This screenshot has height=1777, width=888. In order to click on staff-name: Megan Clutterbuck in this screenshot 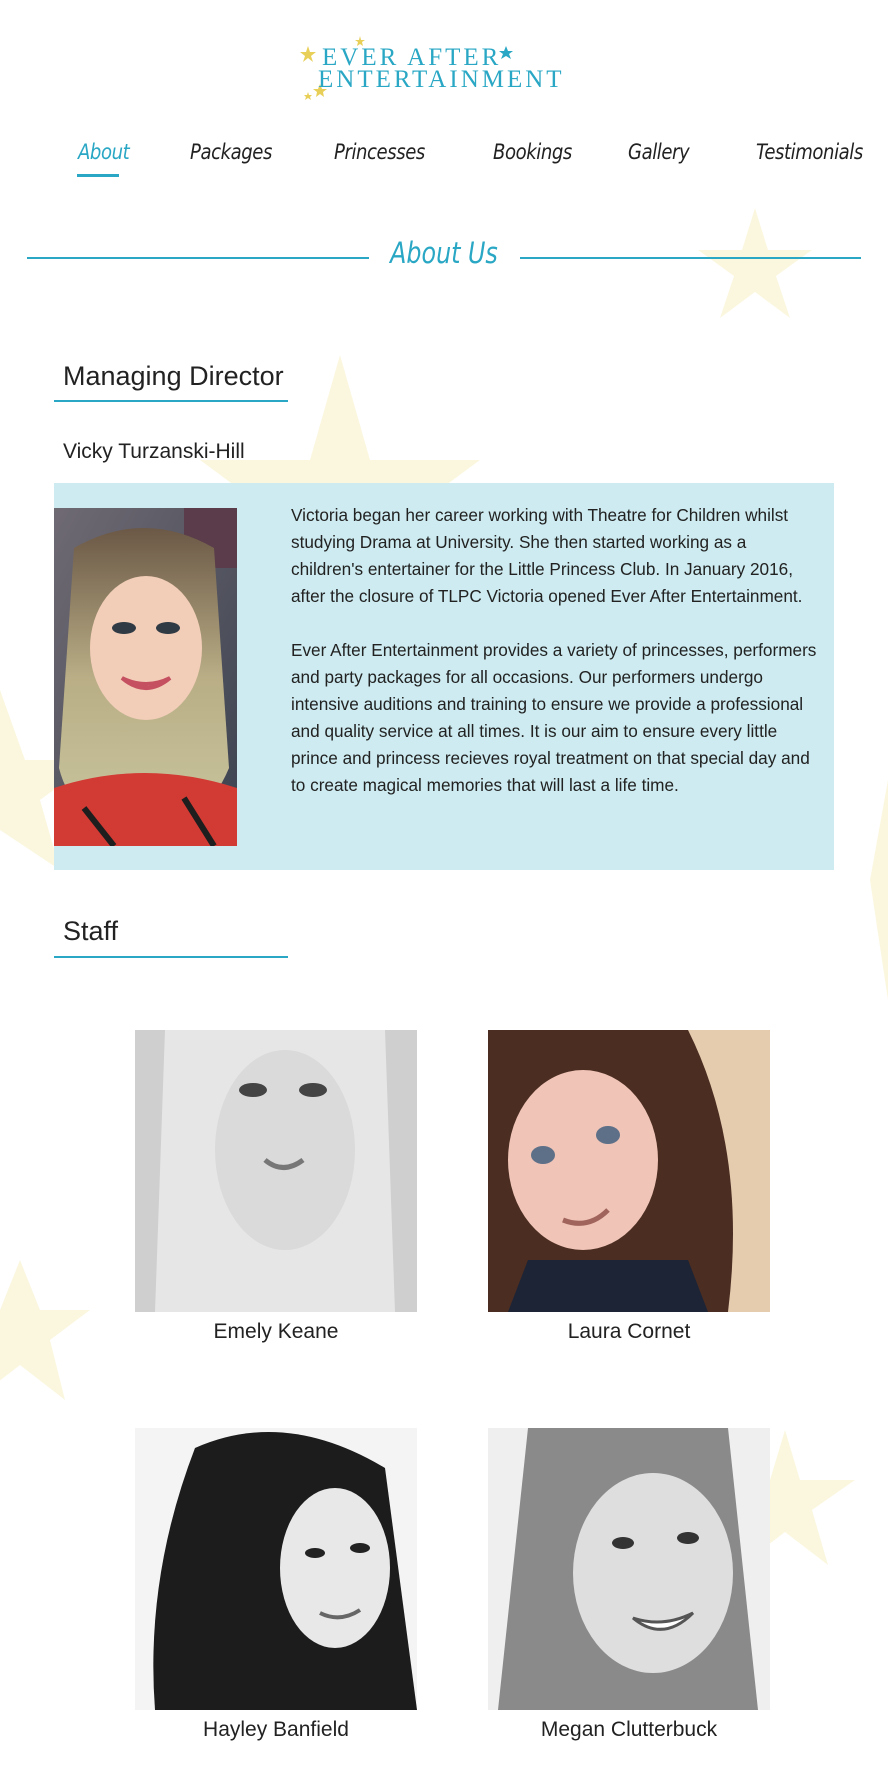, I will do `click(629, 1729)`.